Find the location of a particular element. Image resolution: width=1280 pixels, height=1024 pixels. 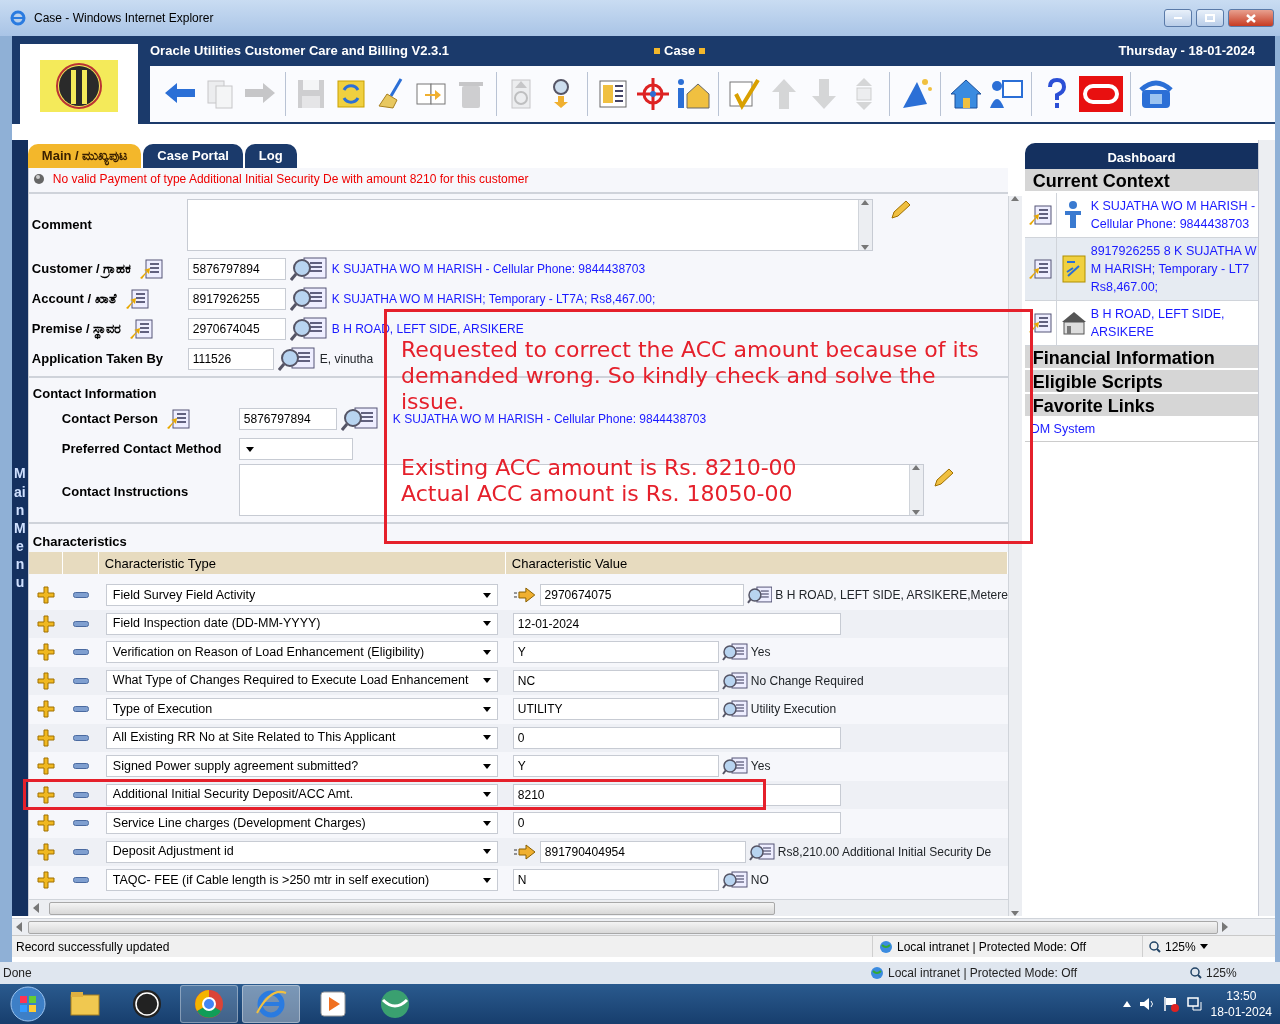

section-header: Eligible Scripts is located at coordinates (1141, 382).